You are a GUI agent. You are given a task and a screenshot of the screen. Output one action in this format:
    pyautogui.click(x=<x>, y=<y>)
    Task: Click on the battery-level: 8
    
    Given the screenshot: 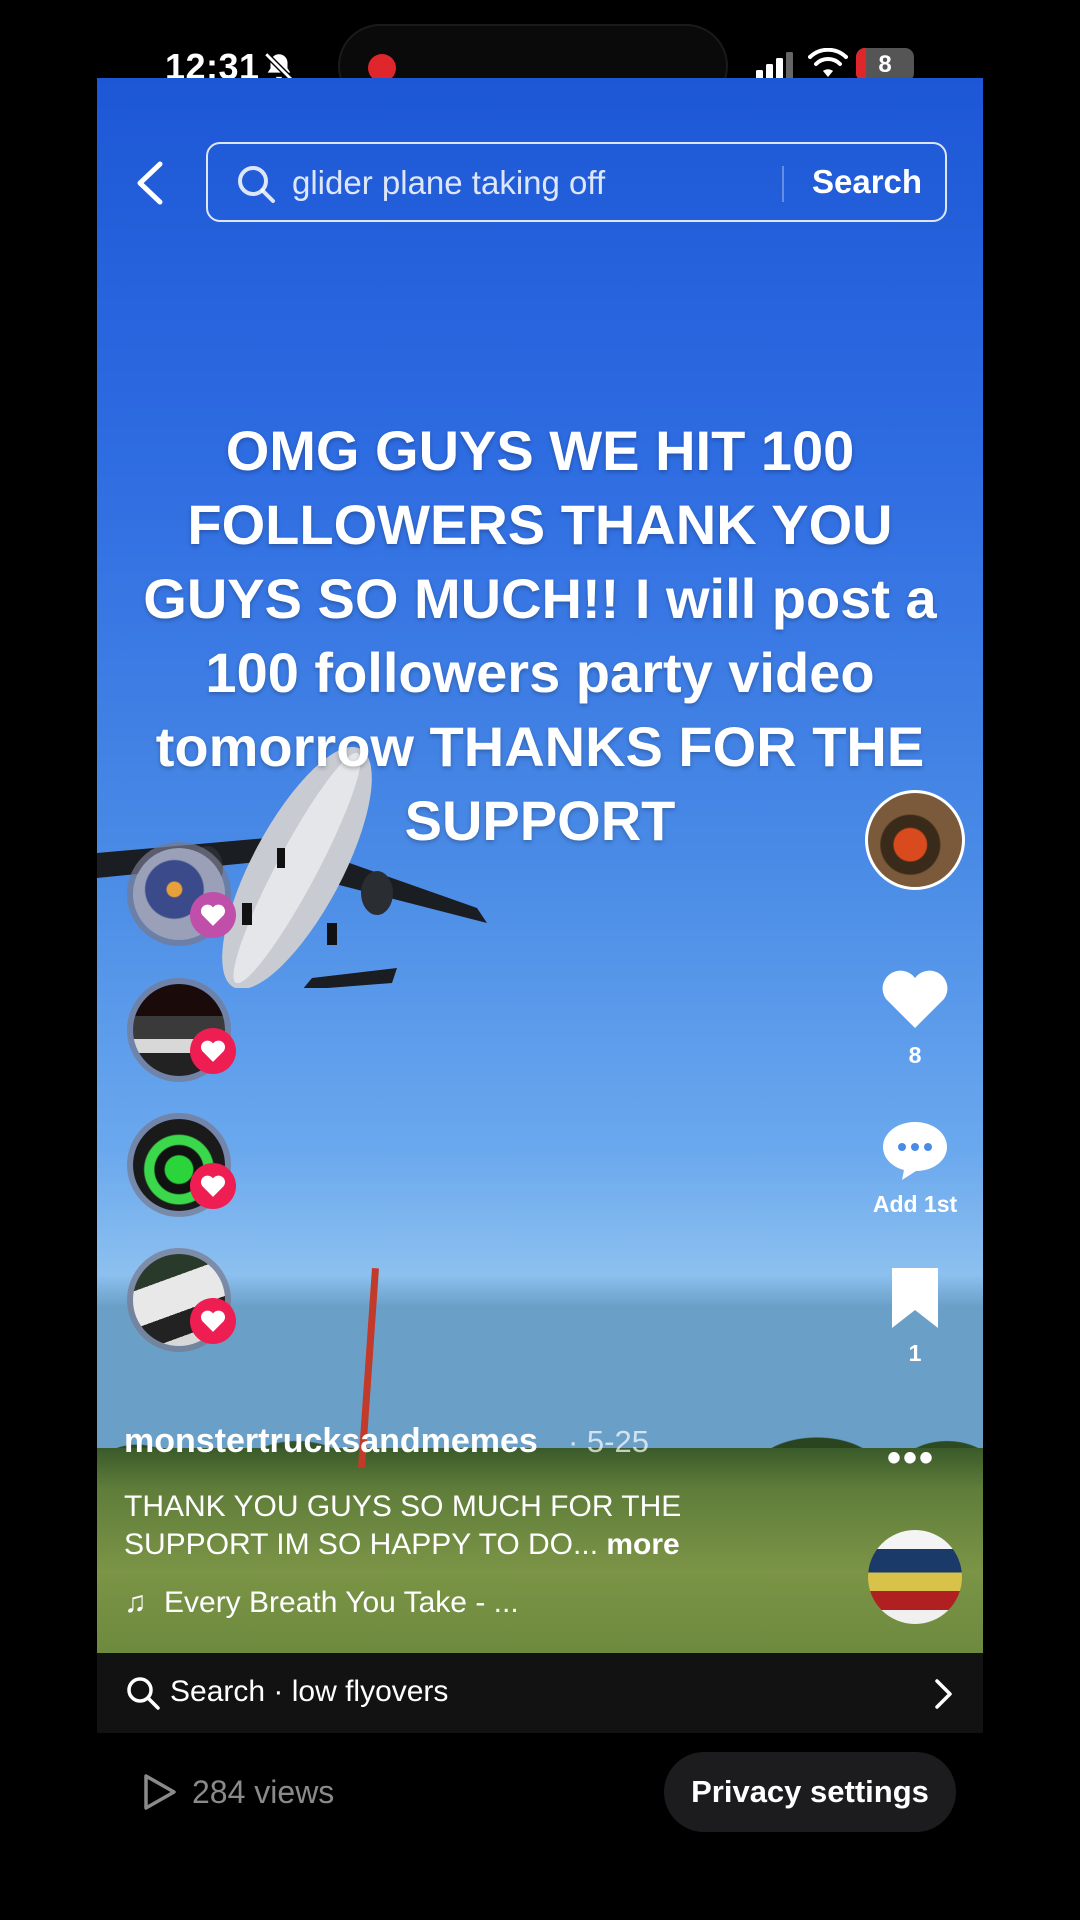 What is the action you would take?
    pyautogui.click(x=885, y=64)
    